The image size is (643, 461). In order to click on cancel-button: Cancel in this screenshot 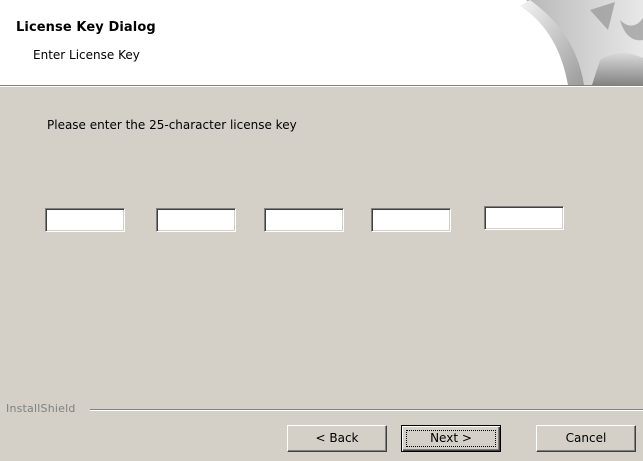, I will do `click(586, 438)`.